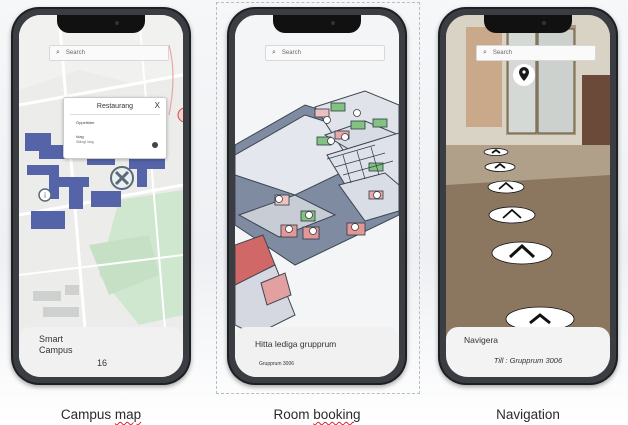 This screenshot has width=628, height=425. What do you see at coordinates (524, 75) in the screenshot?
I see `location-pin-icon` at bounding box center [524, 75].